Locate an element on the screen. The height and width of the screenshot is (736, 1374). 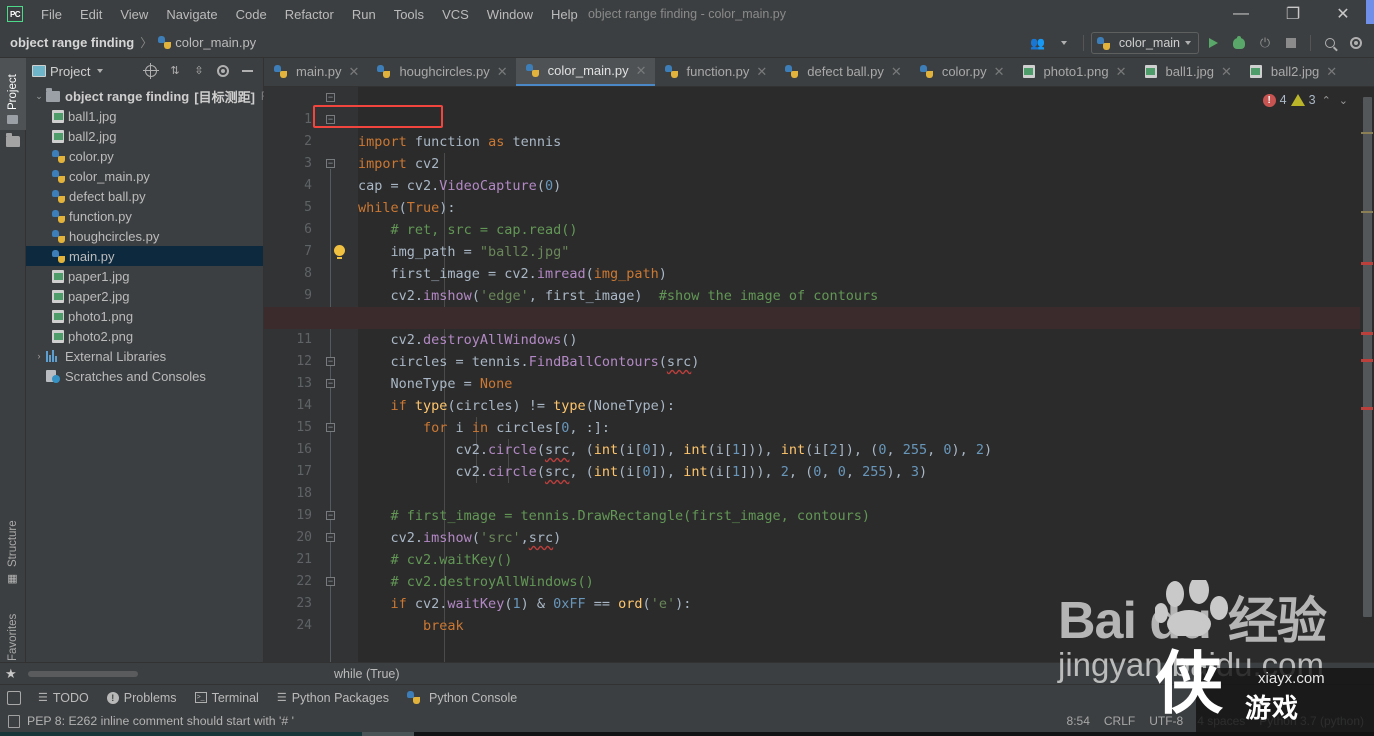
menu-run: Run is located at coordinates (364, 14).